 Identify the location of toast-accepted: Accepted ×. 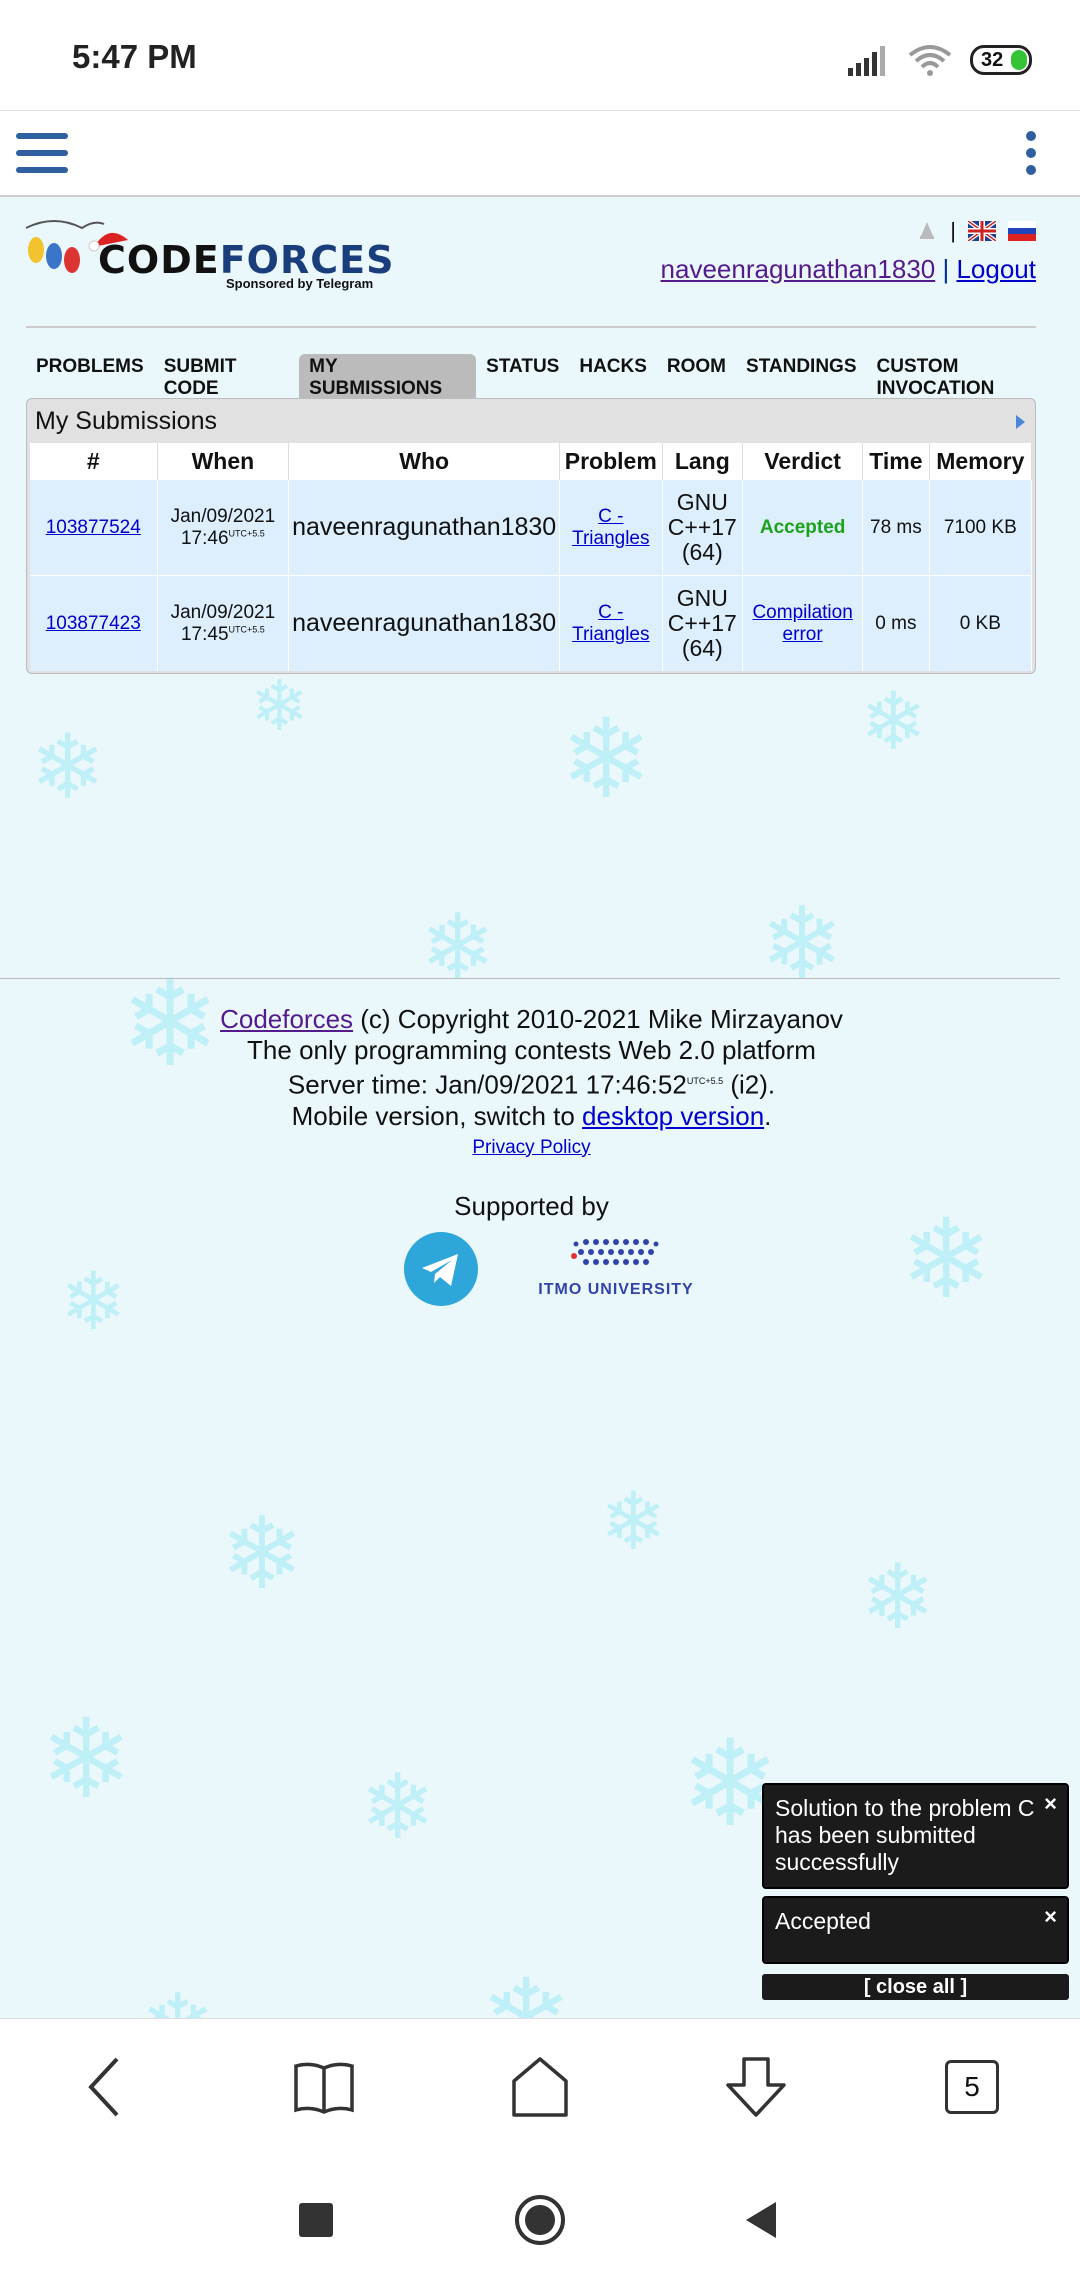
(915, 1930).